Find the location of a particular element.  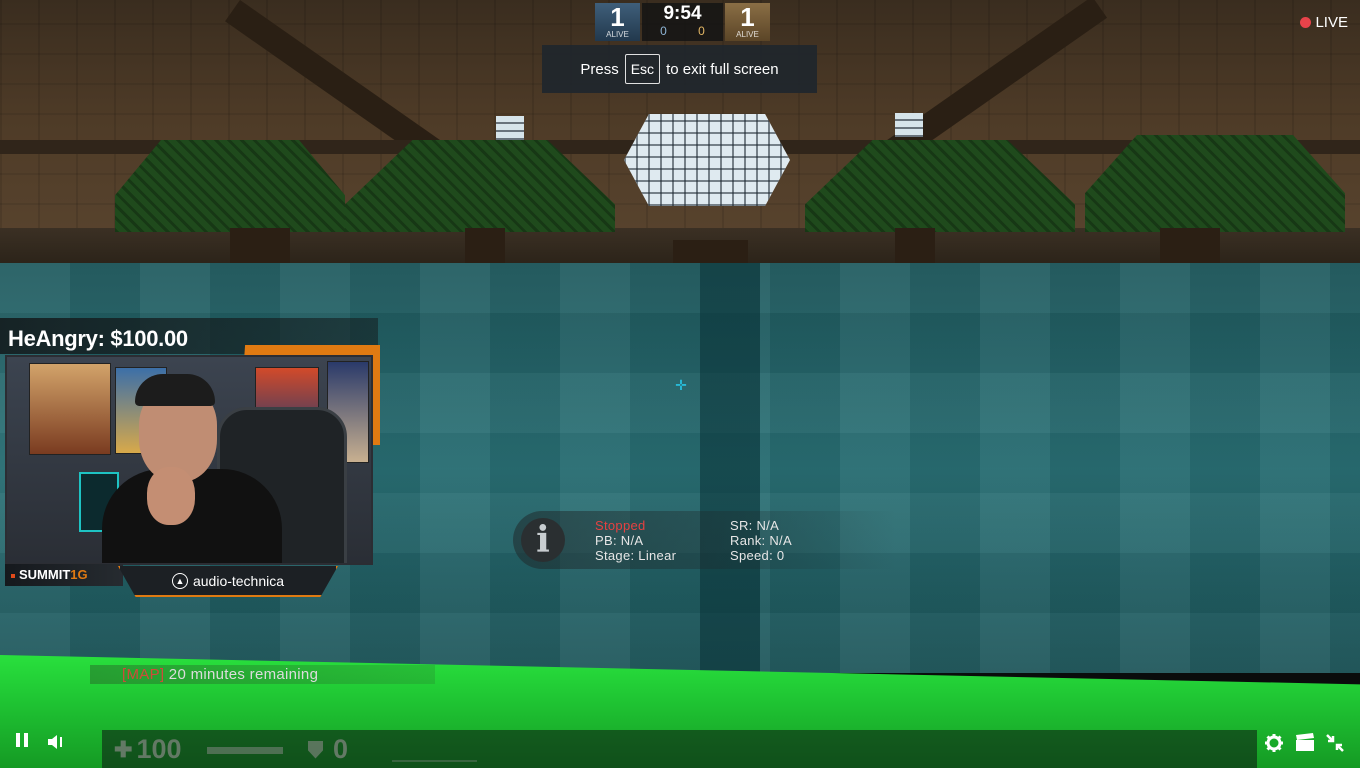

fullscreen-notice-suffix: to exit full screen is located at coordinates (722, 69).